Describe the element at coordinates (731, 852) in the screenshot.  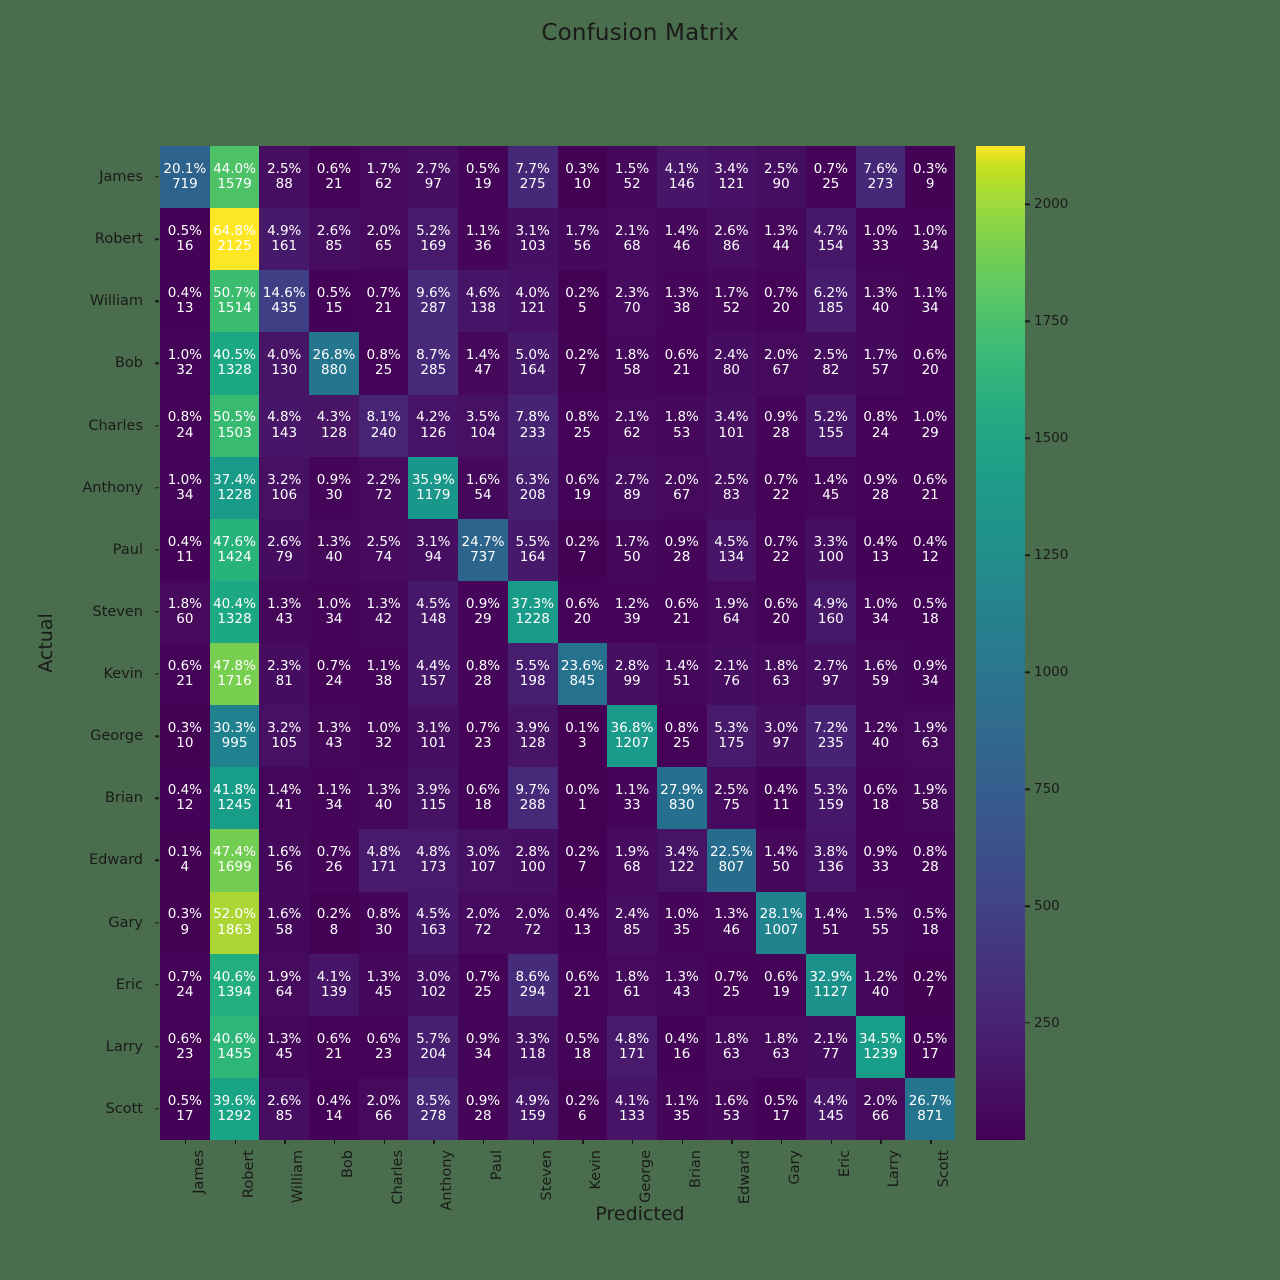
I see `cell-percent: 22.5%` at that location.